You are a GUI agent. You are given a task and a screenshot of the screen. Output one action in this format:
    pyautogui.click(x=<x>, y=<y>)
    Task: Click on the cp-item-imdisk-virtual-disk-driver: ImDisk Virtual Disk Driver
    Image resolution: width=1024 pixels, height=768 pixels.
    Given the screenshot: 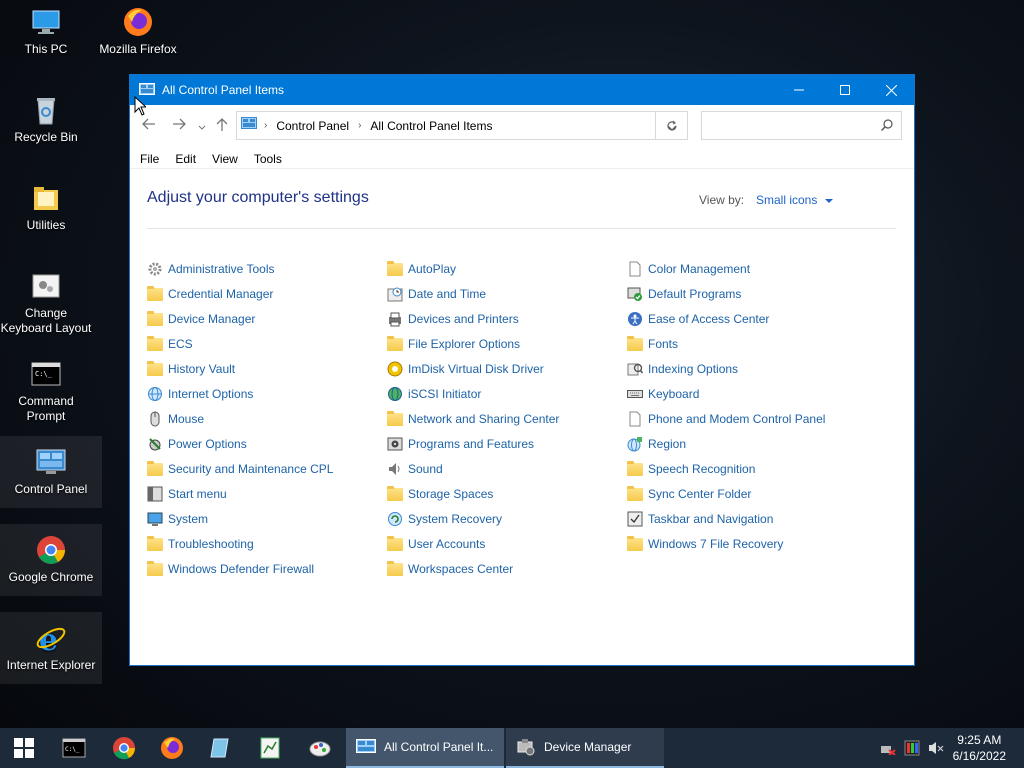 What is the action you would take?
    pyautogui.click(x=473, y=368)
    